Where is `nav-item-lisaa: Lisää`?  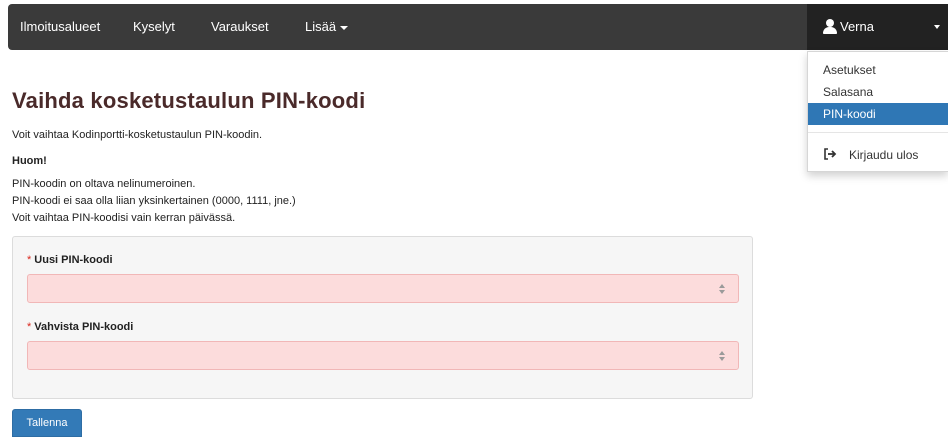 nav-item-lisaa: Lisää is located at coordinates (326, 27).